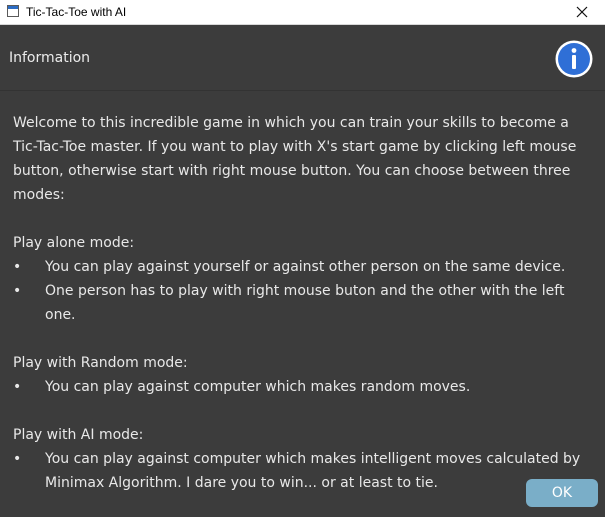  What do you see at coordinates (13, 11) in the screenshot?
I see `app-icon` at bounding box center [13, 11].